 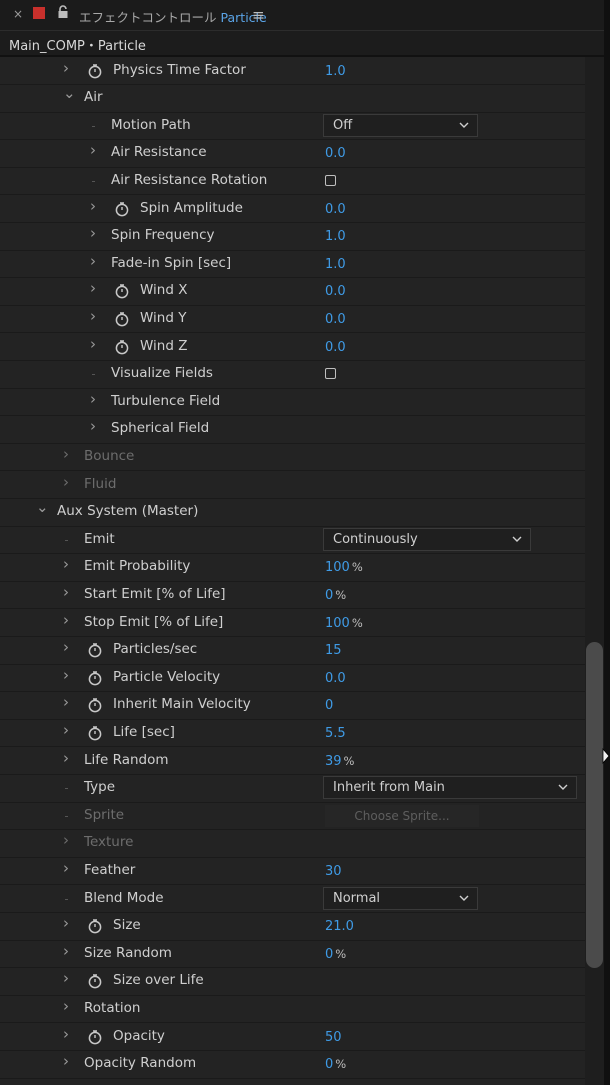 I want to click on dropdown-type: Inherit from Main, so click(x=450, y=788).